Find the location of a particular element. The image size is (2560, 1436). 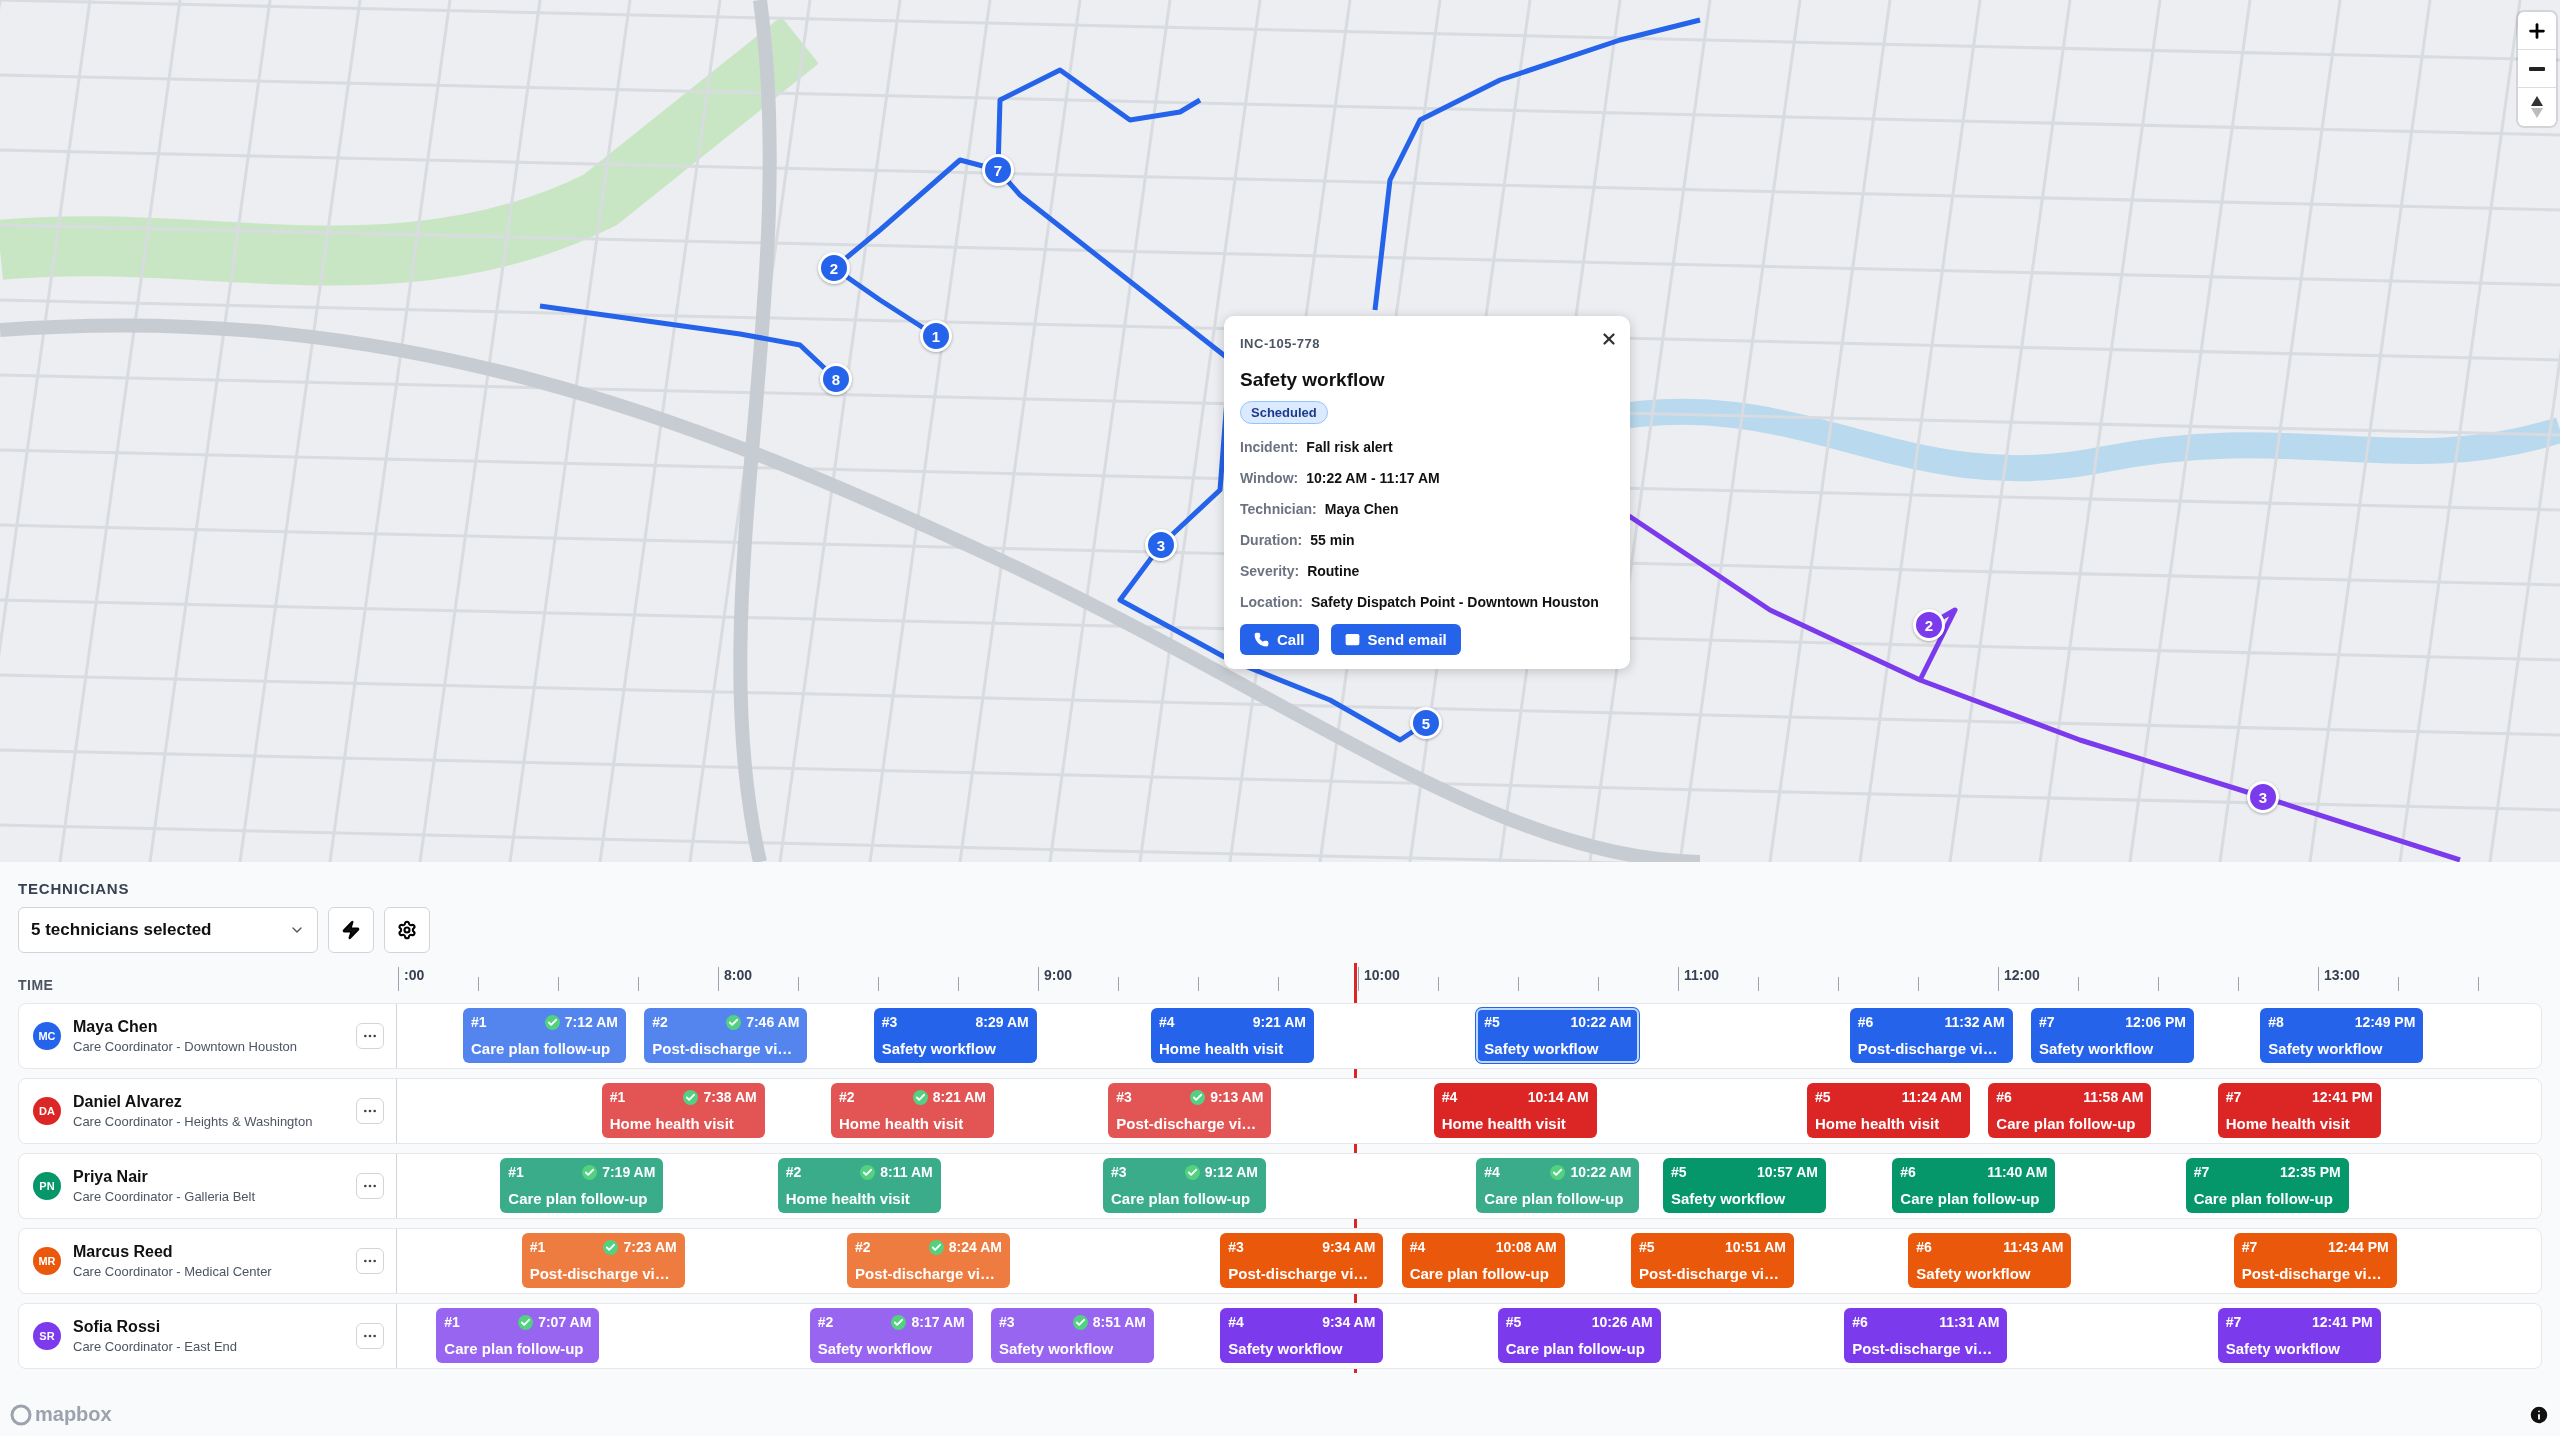

info-button is located at coordinates (2539, 1415).